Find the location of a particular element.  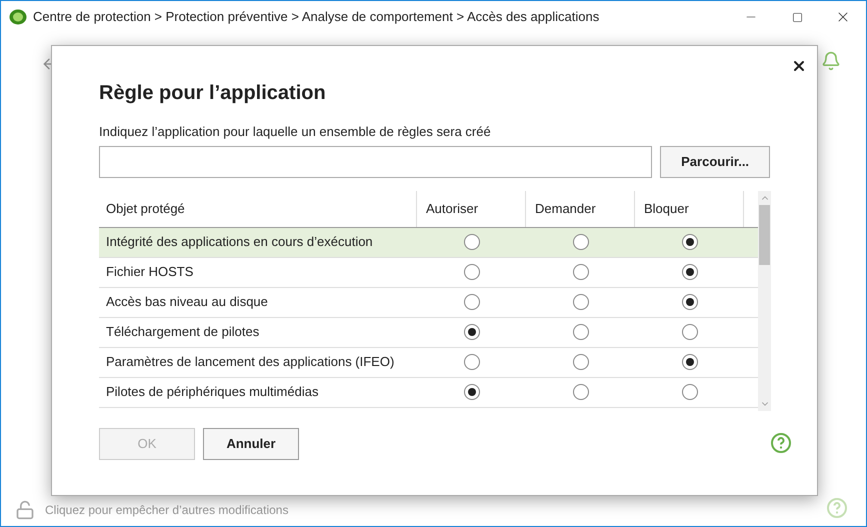

protected-object-cell-text: Paramètres de lancement des applications (IFEO) is located at coordinates (250, 362).